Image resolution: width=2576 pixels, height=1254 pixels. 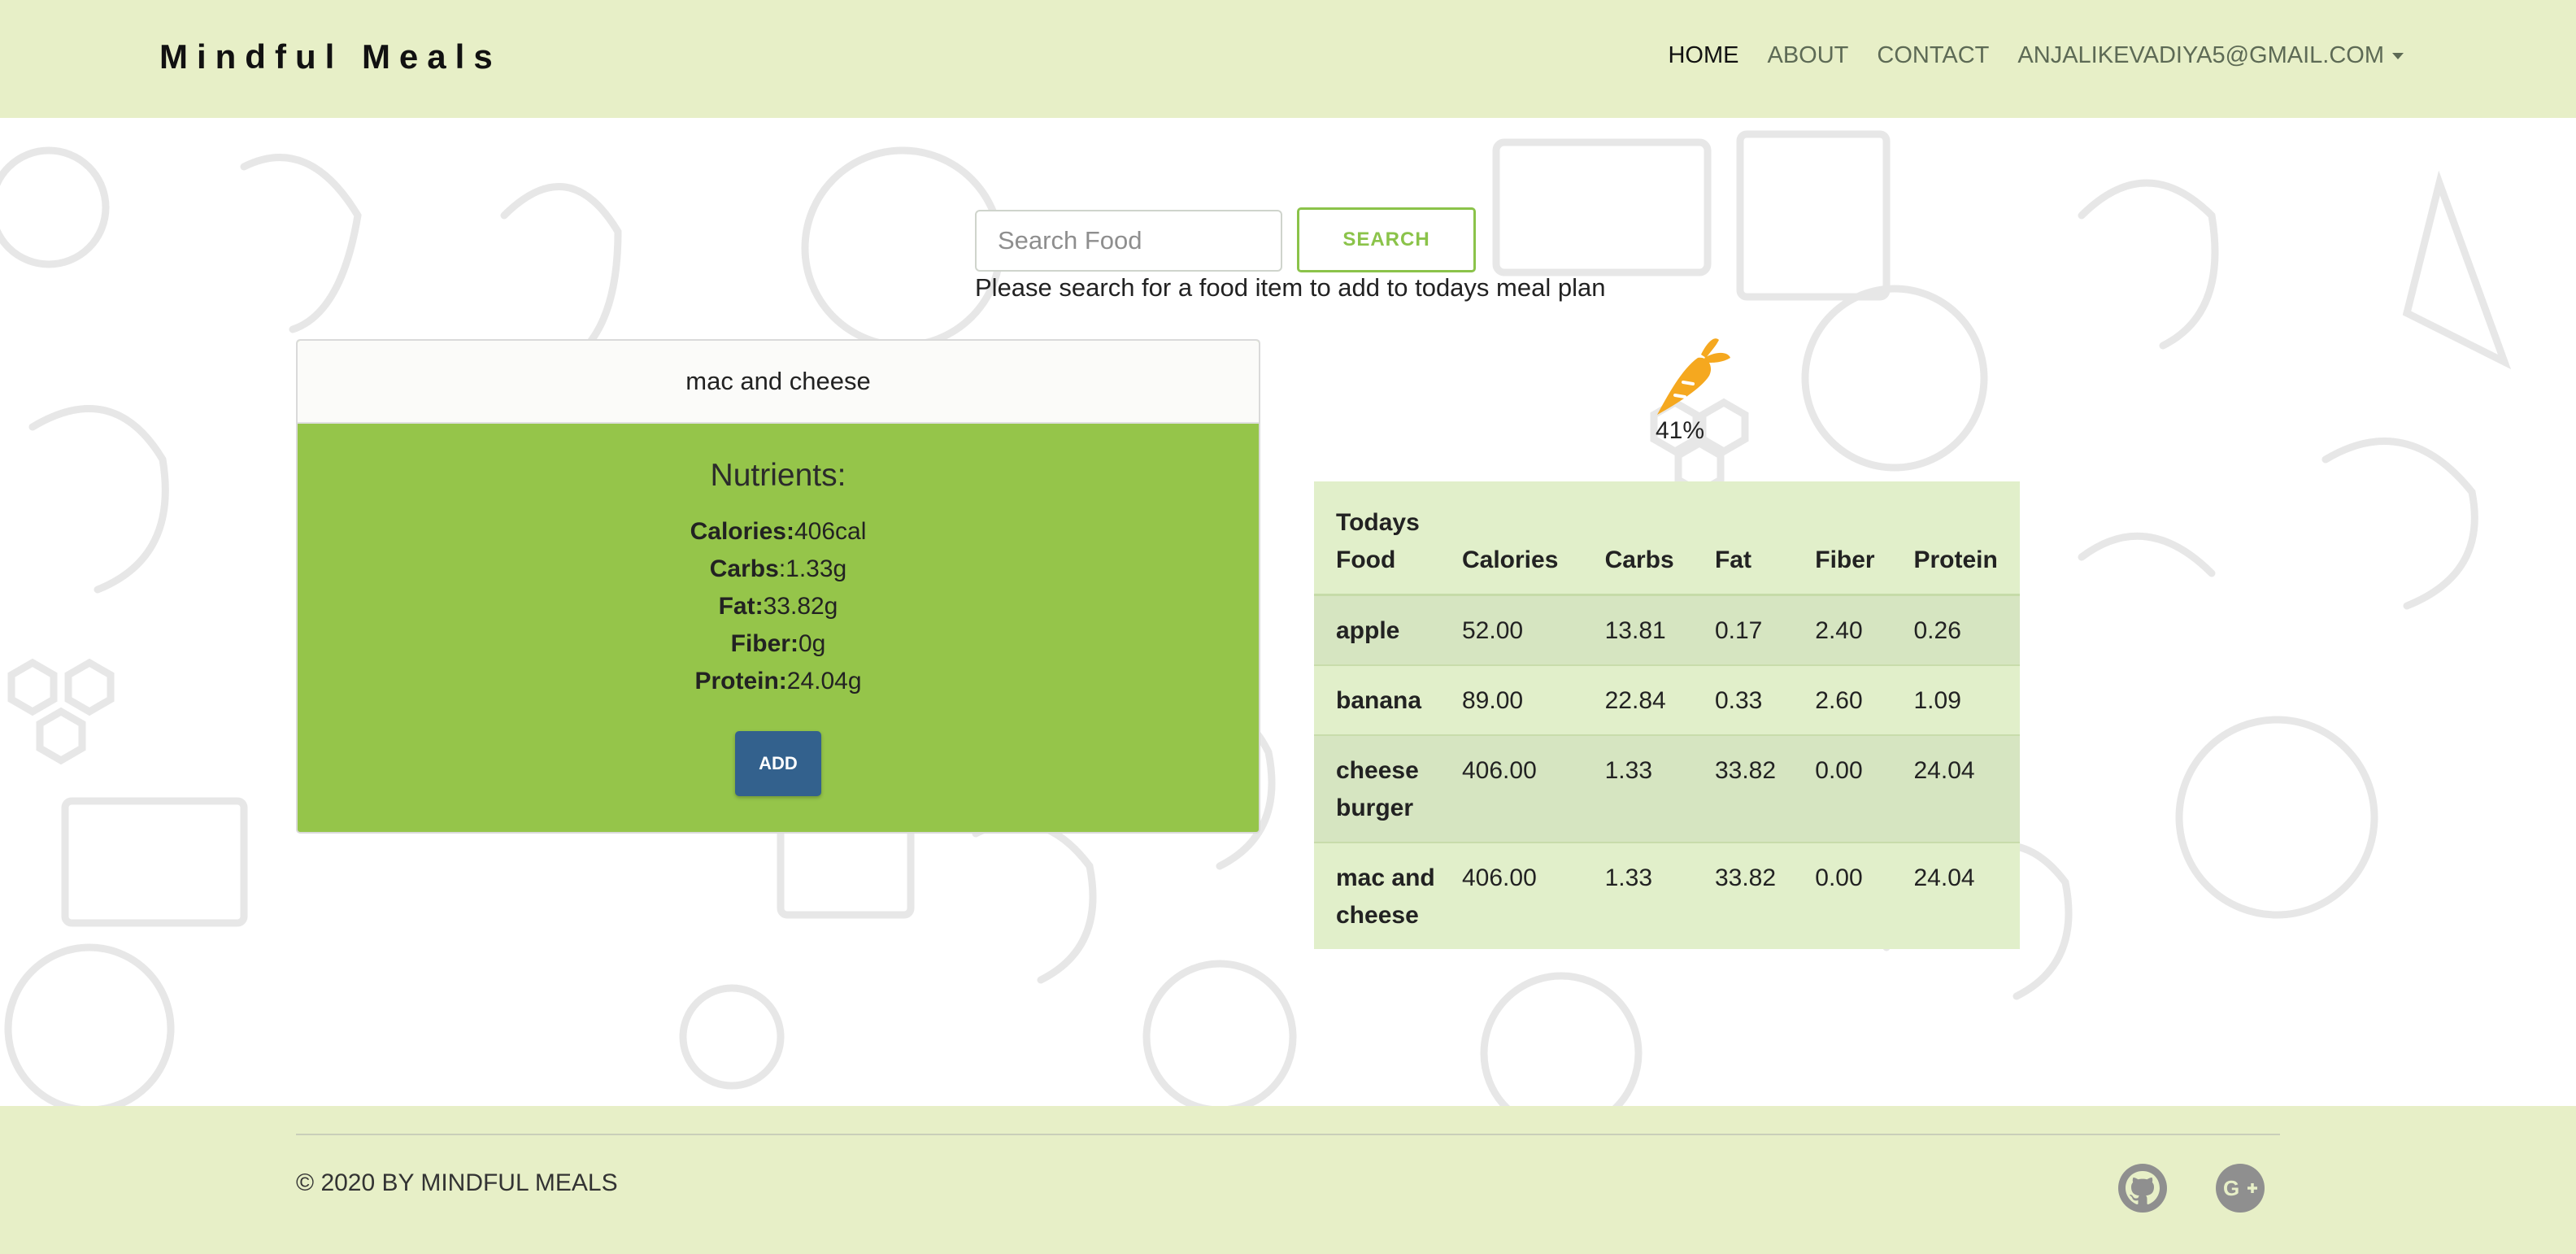 What do you see at coordinates (778, 531) in the screenshot?
I see `nutrient-calories: Calories:406cal` at bounding box center [778, 531].